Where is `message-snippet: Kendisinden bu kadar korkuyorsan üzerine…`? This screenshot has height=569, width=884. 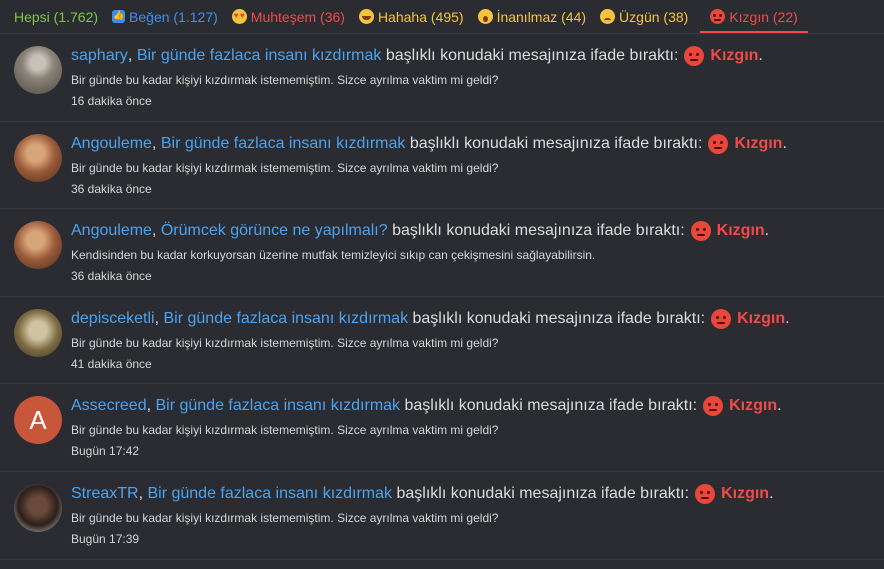 message-snippet: Kendisinden bu kadar korkuyorsan üzerine… is located at coordinates (333, 255).